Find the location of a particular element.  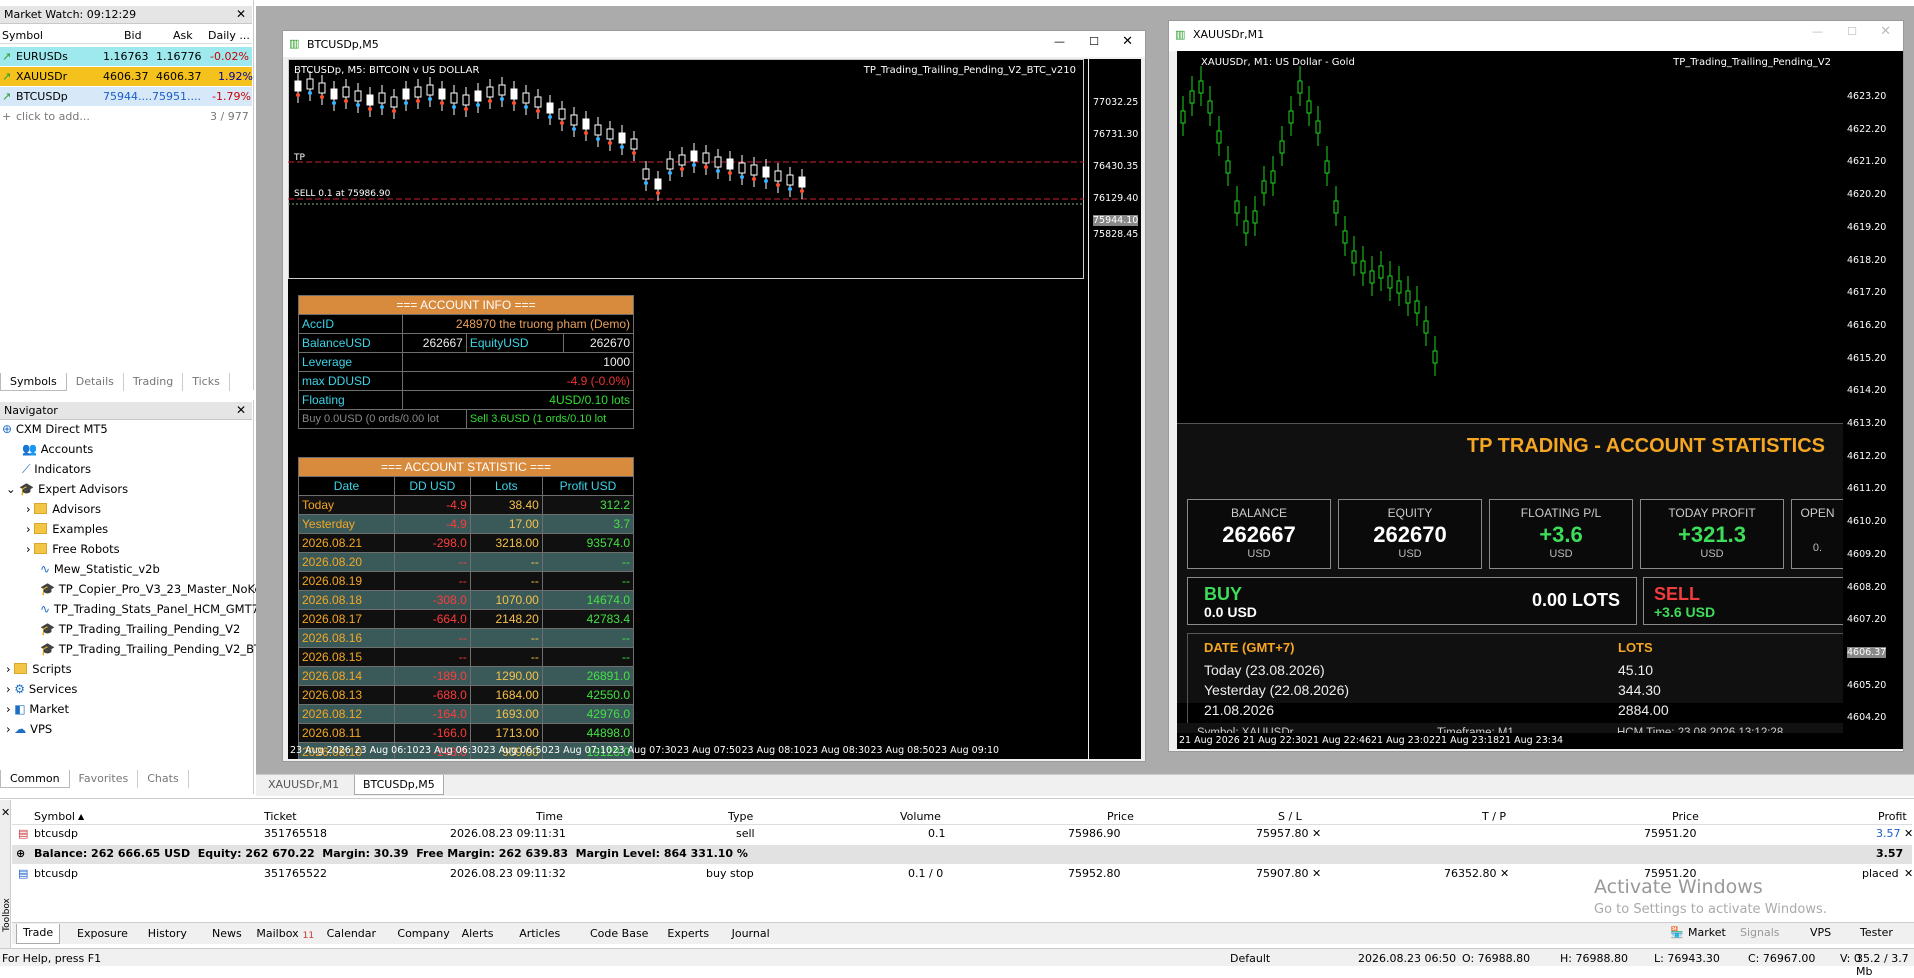

tab-alerts: Alerts is located at coordinates (478, 933).